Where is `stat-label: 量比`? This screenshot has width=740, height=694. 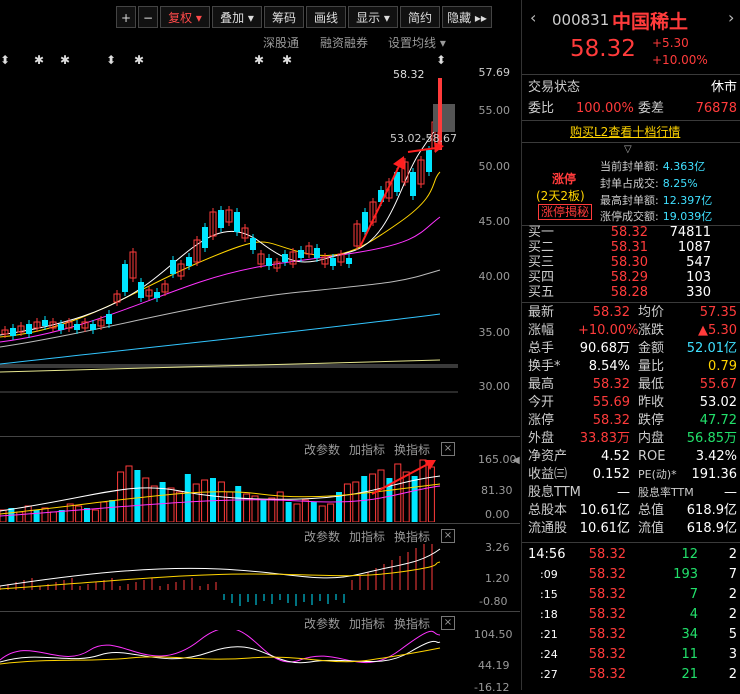 stat-label: 量比 is located at coordinates (651, 366).